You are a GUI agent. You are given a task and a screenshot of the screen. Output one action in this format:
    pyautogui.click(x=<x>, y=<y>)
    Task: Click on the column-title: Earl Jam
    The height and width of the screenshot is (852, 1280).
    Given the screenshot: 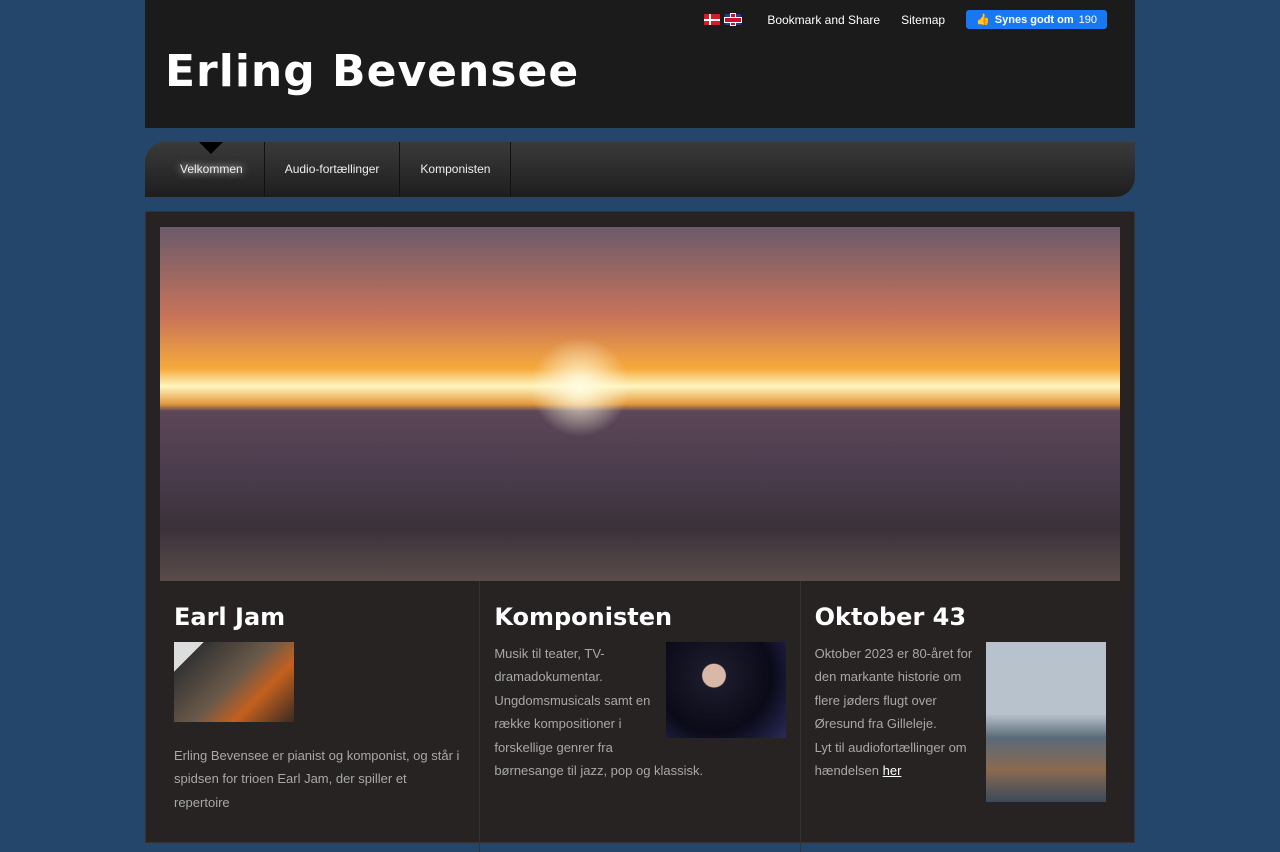 What is the action you would take?
    pyautogui.click(x=230, y=617)
    